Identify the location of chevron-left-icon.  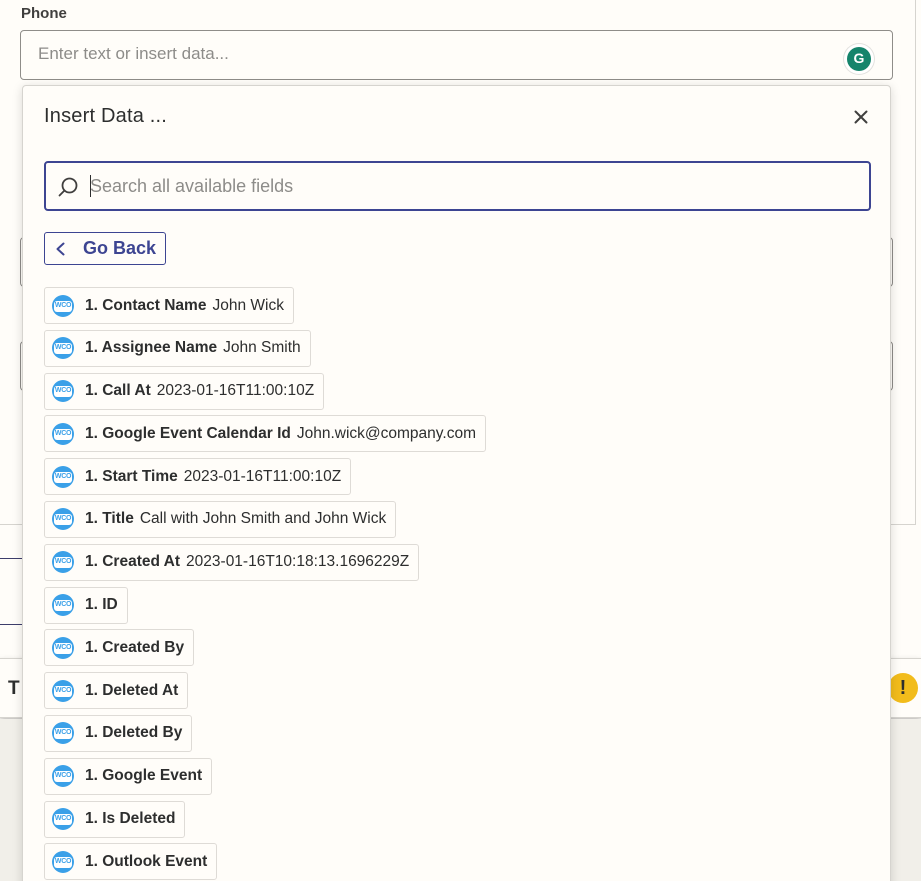
(60, 248).